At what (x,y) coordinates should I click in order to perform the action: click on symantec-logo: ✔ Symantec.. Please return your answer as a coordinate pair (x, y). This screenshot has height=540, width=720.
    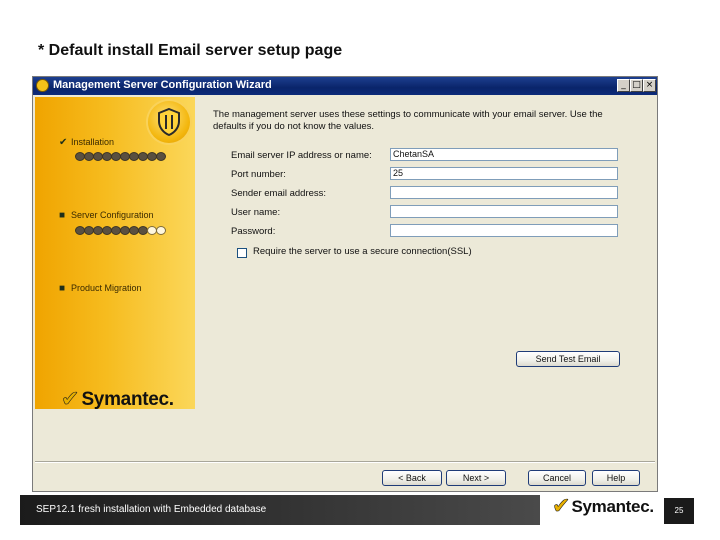
    Looking at the image, I should click on (117, 399).